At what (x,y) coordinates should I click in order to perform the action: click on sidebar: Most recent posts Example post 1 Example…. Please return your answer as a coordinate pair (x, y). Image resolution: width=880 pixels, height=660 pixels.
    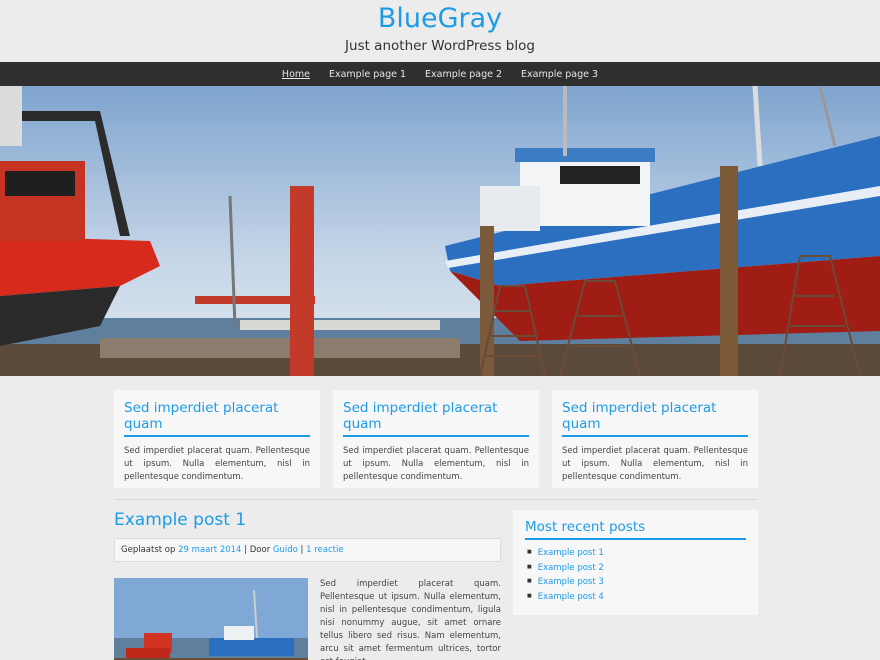
    Looking at the image, I should click on (635, 585).